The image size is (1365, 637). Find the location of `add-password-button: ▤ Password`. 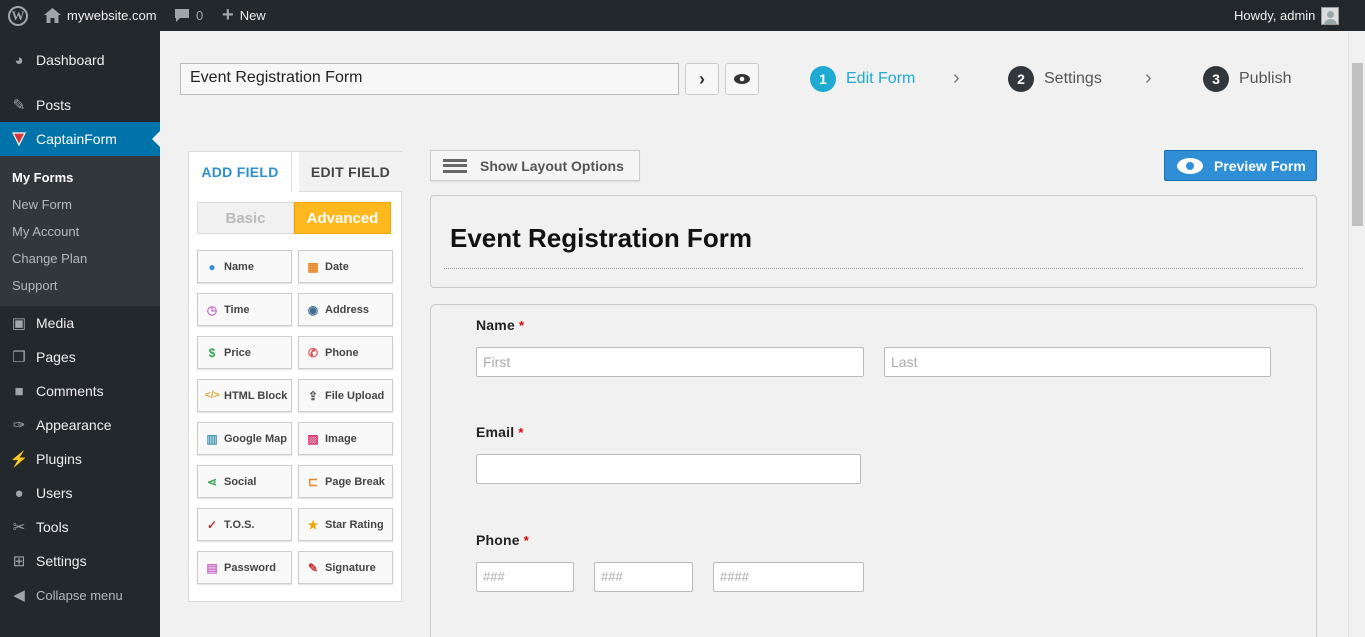

add-password-button: ▤ Password is located at coordinates (244, 567).